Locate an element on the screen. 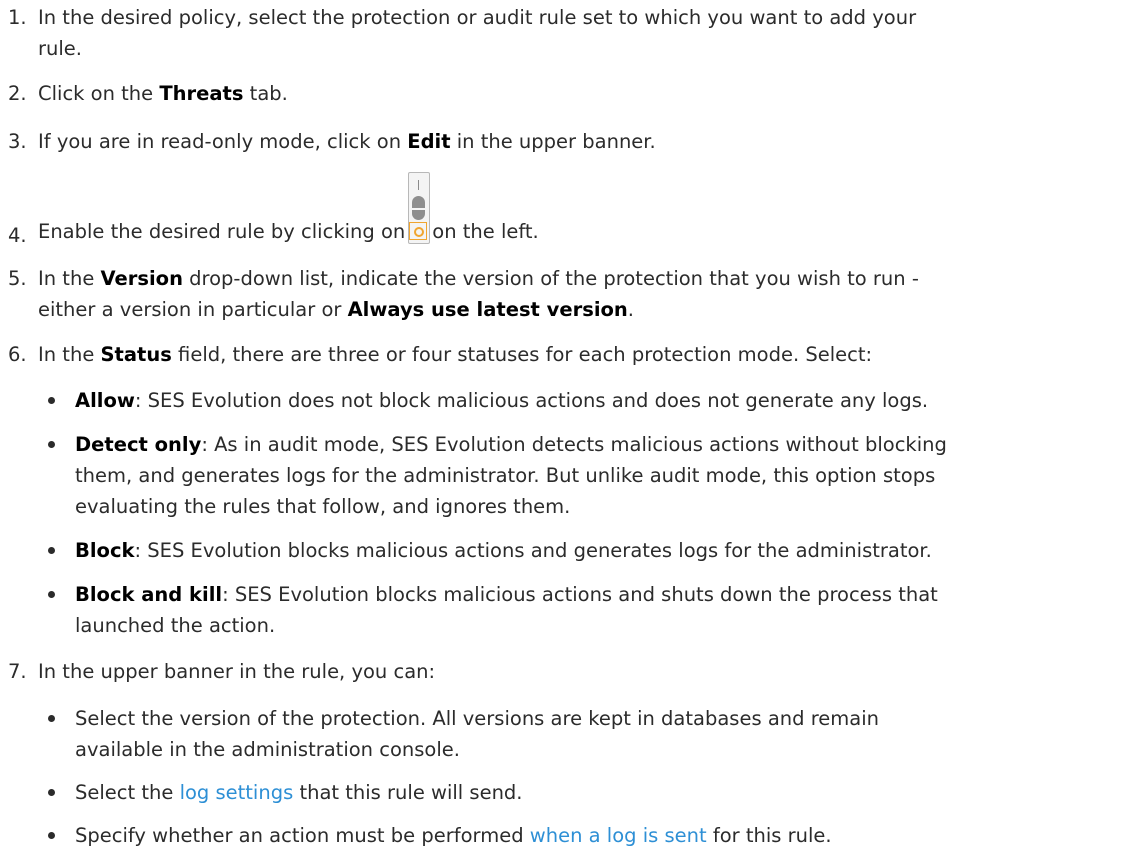 Image resolution: width=1136 pixels, height=855 pixels. status-ref: Status is located at coordinates (136, 354).